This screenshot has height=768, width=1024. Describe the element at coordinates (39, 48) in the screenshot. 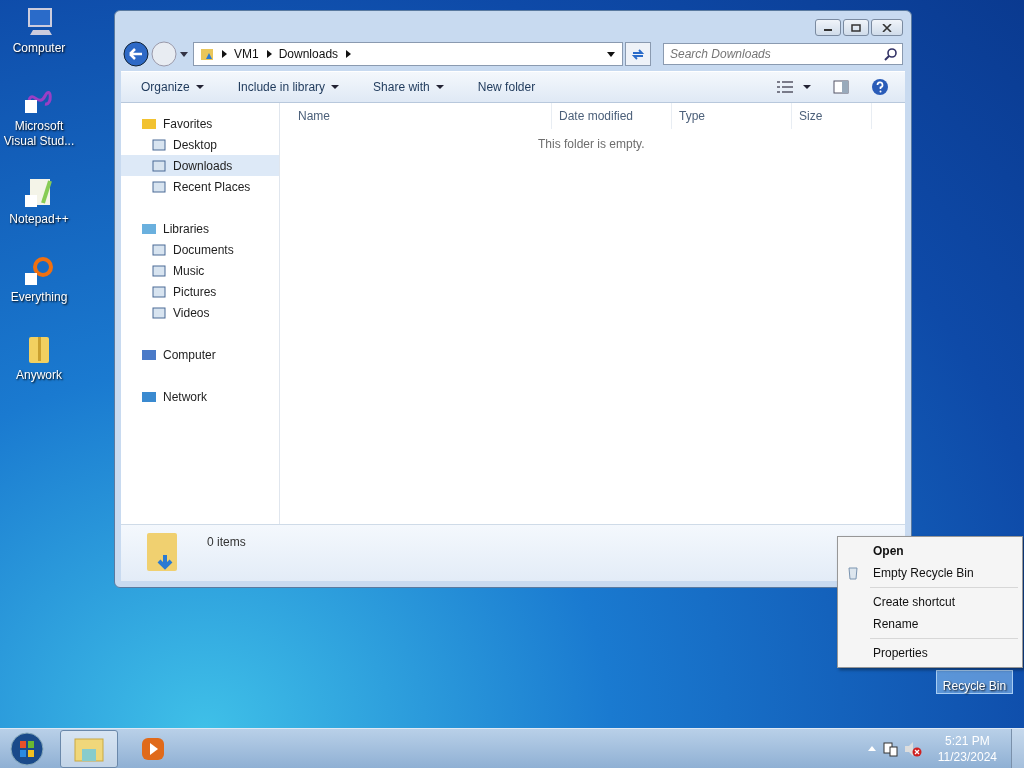

I see `desktop-icon-label: Computer` at that location.